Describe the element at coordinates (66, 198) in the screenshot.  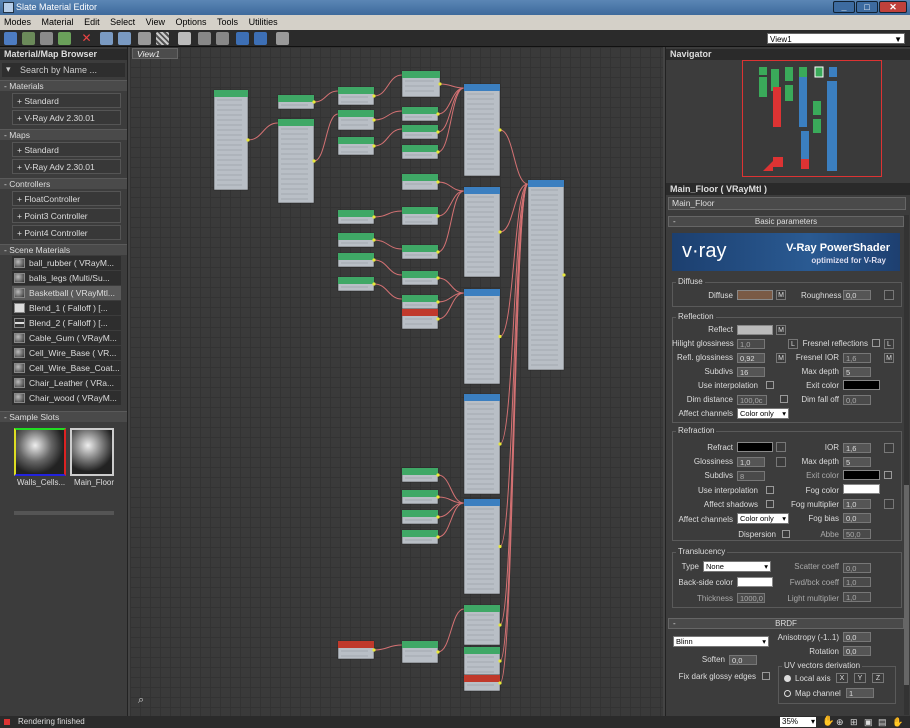
I see `controller-float: + FloatController` at that location.